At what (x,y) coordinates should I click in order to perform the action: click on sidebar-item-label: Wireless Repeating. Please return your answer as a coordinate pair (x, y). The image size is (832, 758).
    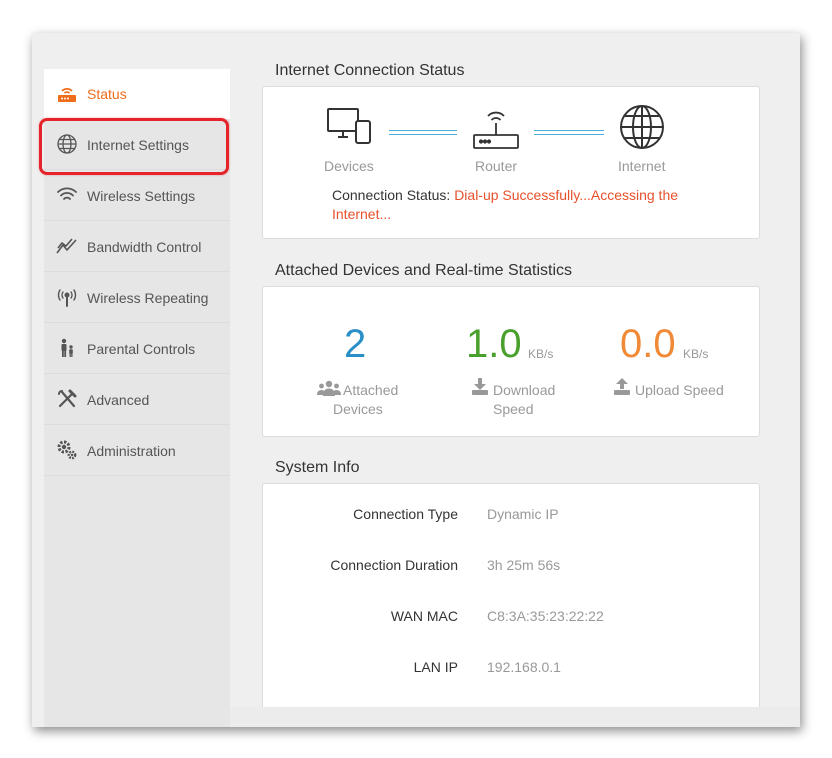
    Looking at the image, I should click on (148, 298).